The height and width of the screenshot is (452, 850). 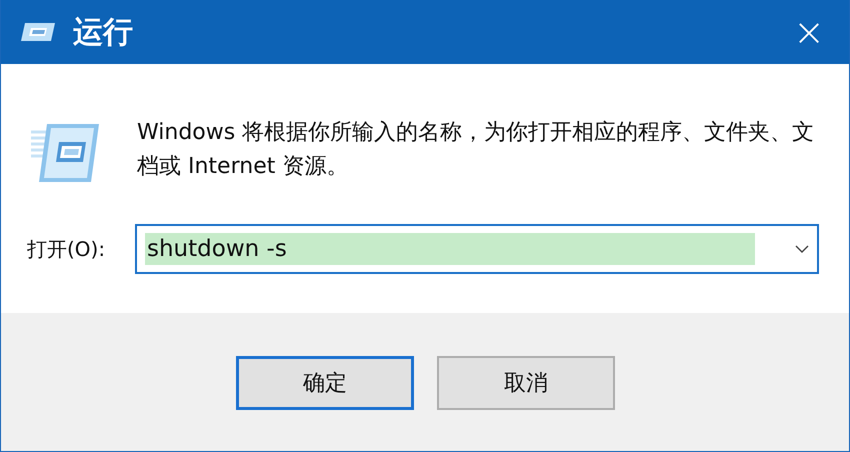 I want to click on command-combo-box: shutdown -s, so click(x=477, y=249).